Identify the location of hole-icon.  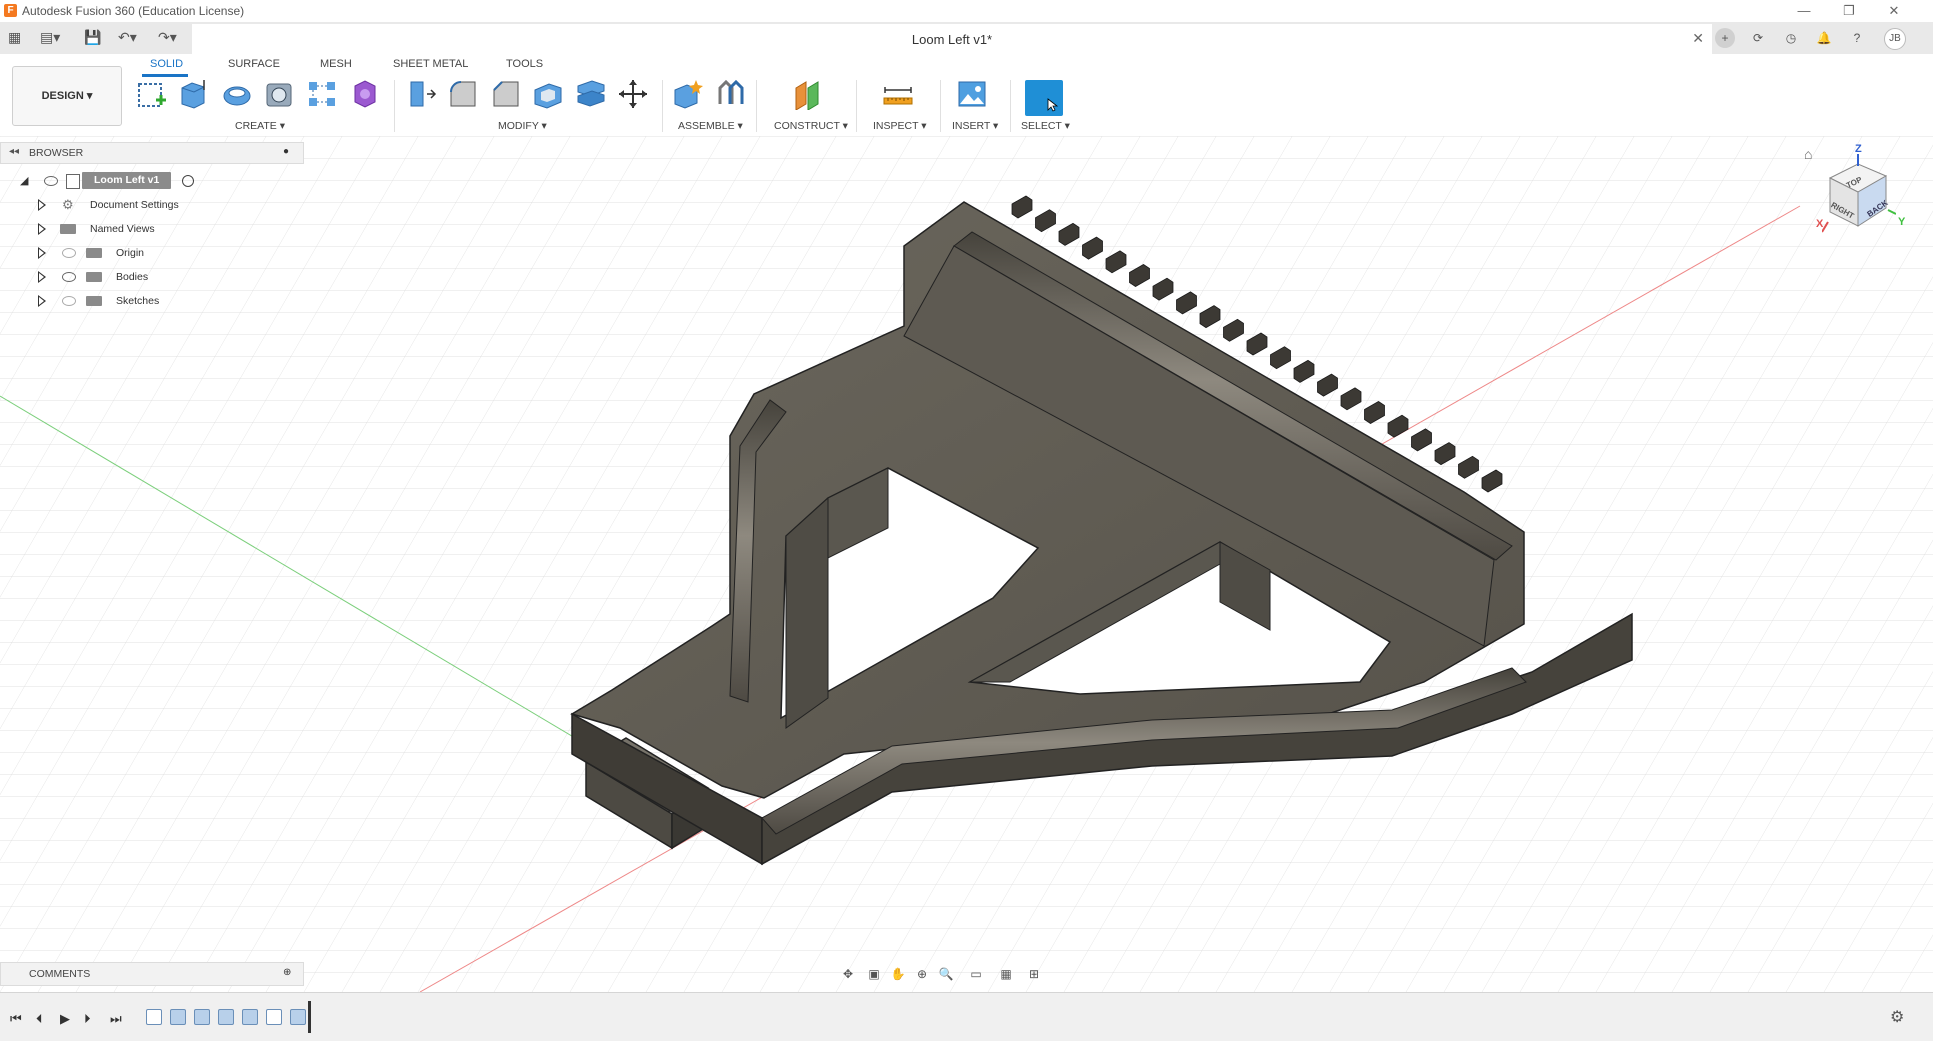
(279, 94).